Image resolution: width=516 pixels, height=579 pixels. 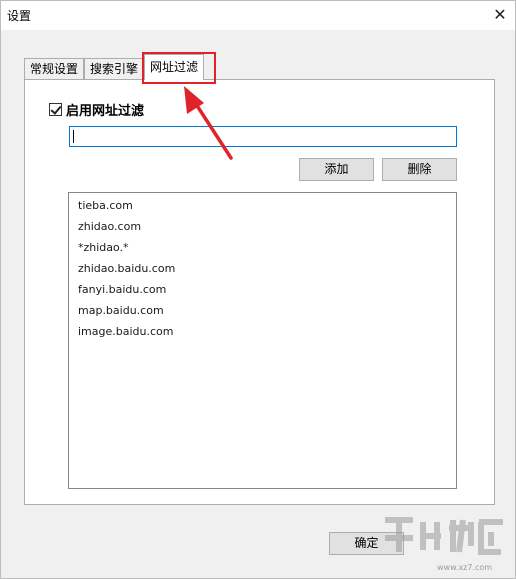 I want to click on tab-search-engine: 搜索引擎, so click(x=114, y=69).